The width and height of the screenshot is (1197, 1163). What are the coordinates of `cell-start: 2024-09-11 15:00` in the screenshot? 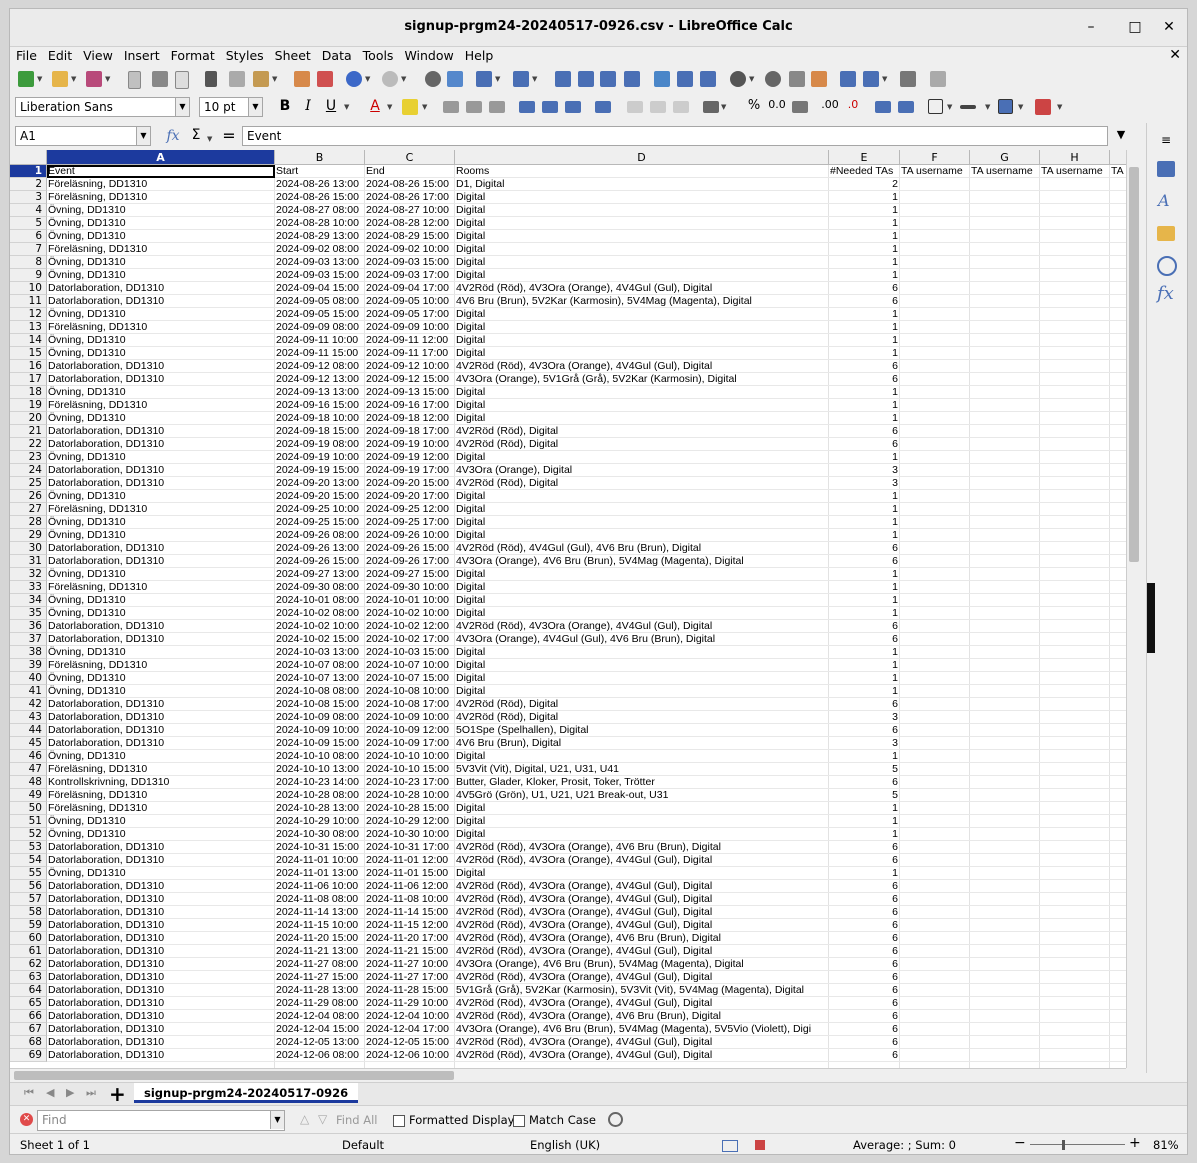 It's located at (320, 353).